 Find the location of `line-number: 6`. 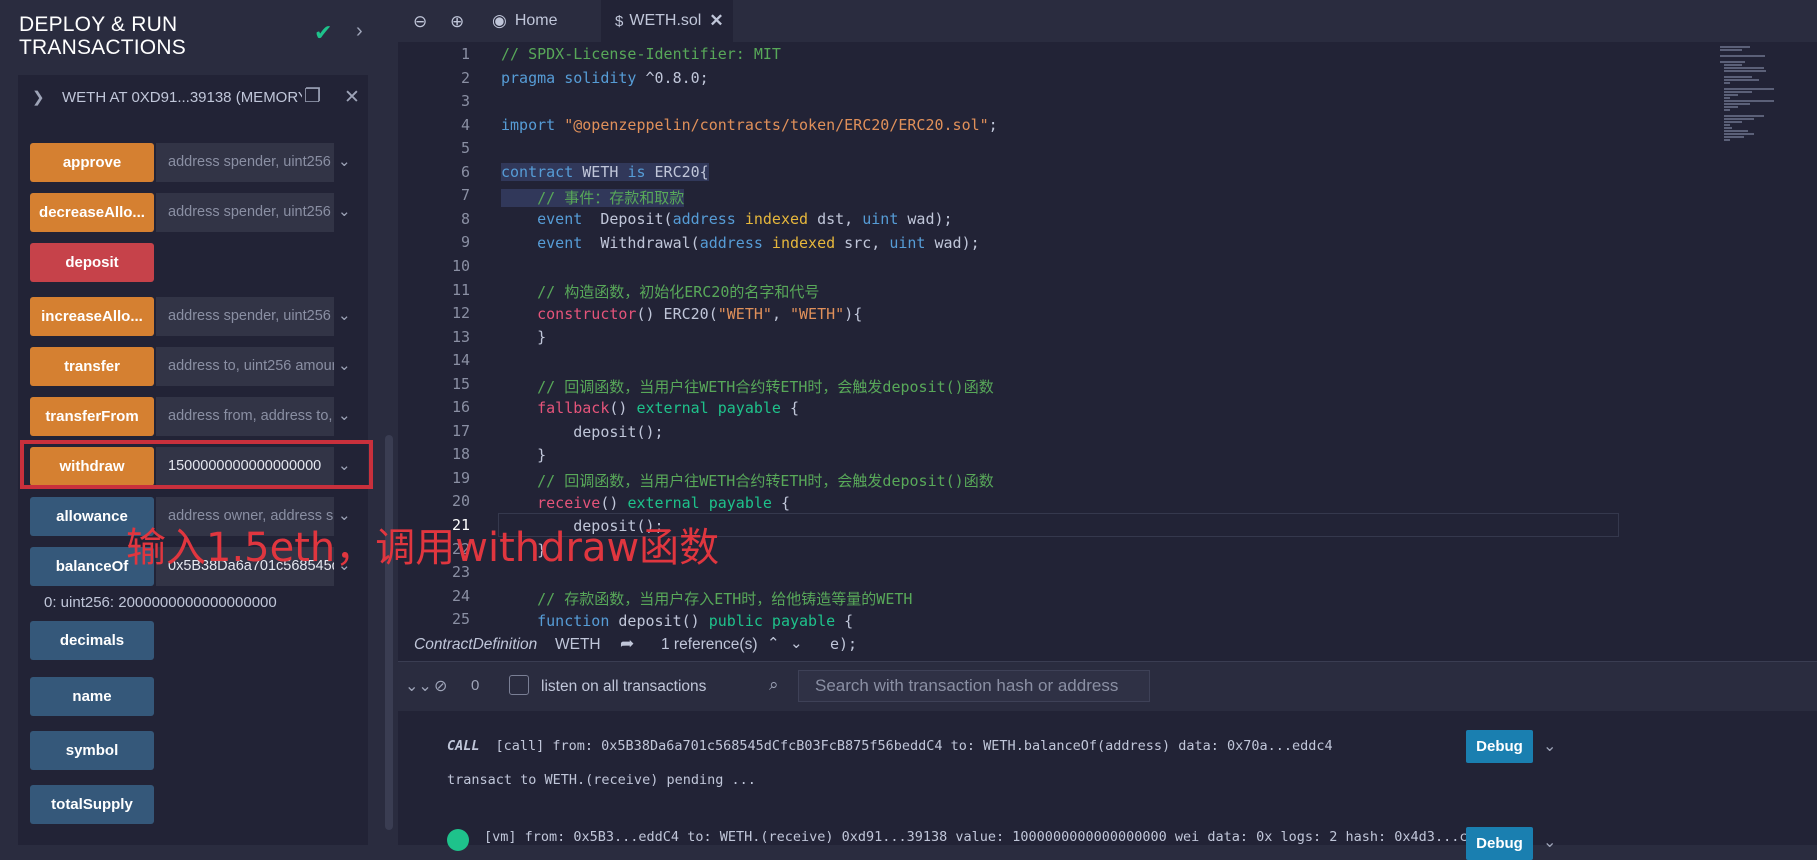

line-number: 6 is located at coordinates (465, 171).